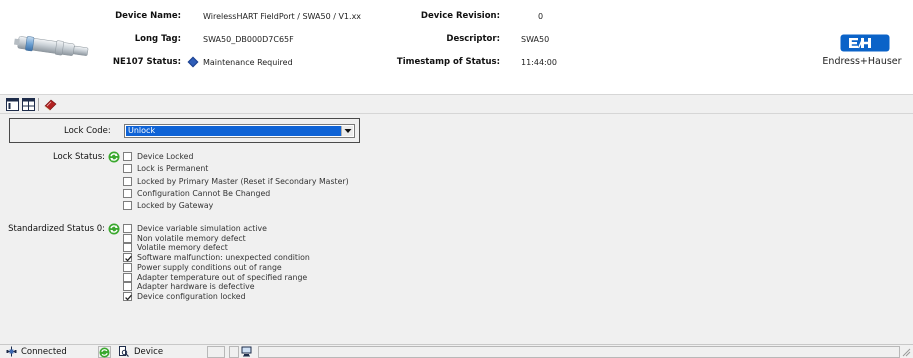 The image size is (913, 358). I want to click on lock-status-label: Lock Status:, so click(78, 157).